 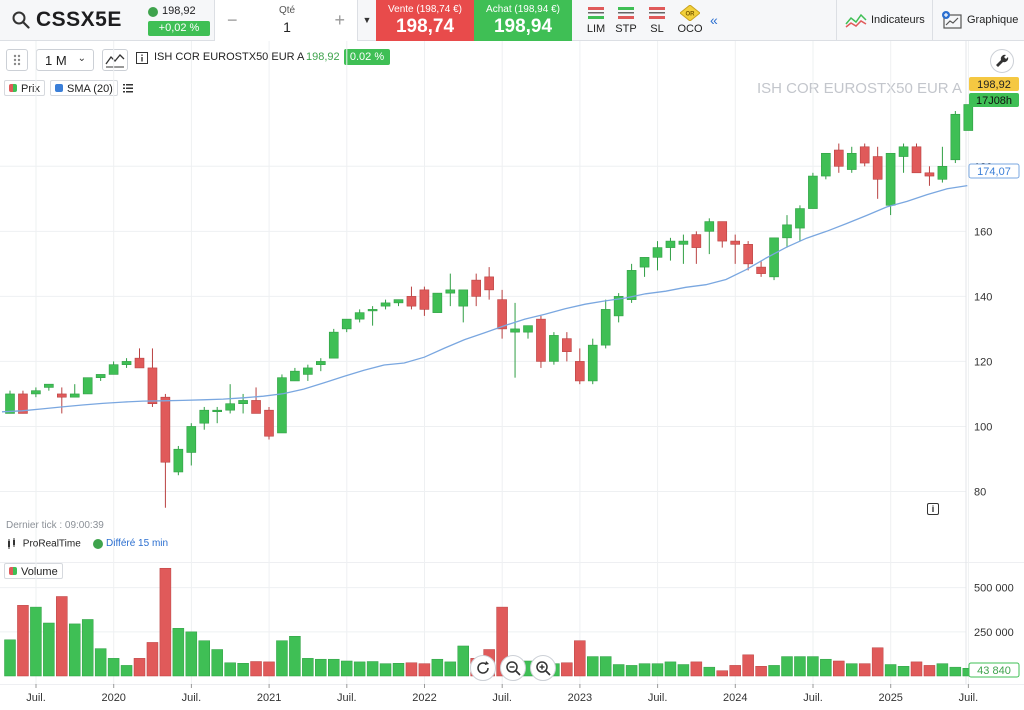 I want to click on zoom-out-button, so click(x=513, y=668).